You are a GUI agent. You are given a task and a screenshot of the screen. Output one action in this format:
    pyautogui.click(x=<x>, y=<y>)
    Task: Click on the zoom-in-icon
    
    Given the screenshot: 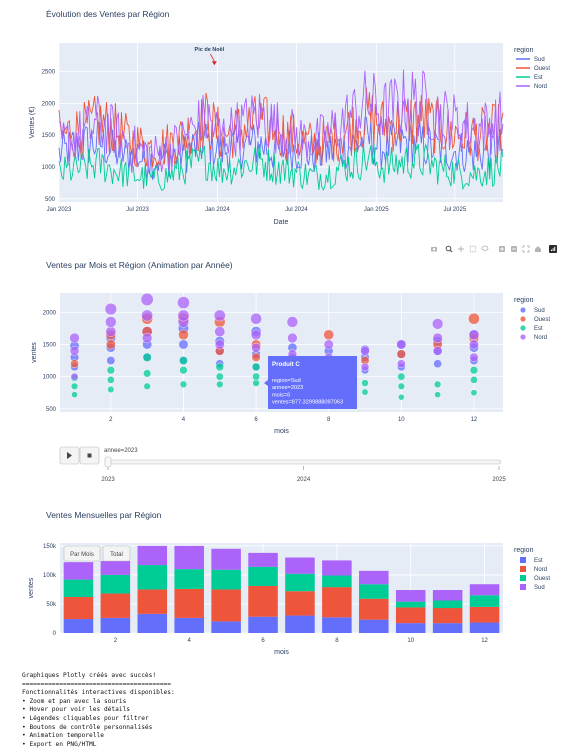 What is the action you would take?
    pyautogui.click(x=502, y=249)
    